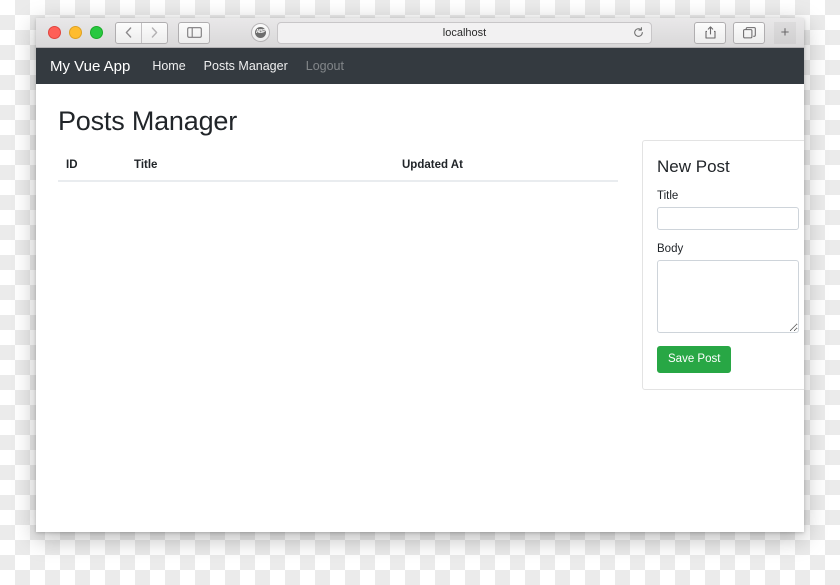 Image resolution: width=840 pixels, height=585 pixels. Describe the element at coordinates (75, 32) in the screenshot. I see `minimize-window-button` at that location.